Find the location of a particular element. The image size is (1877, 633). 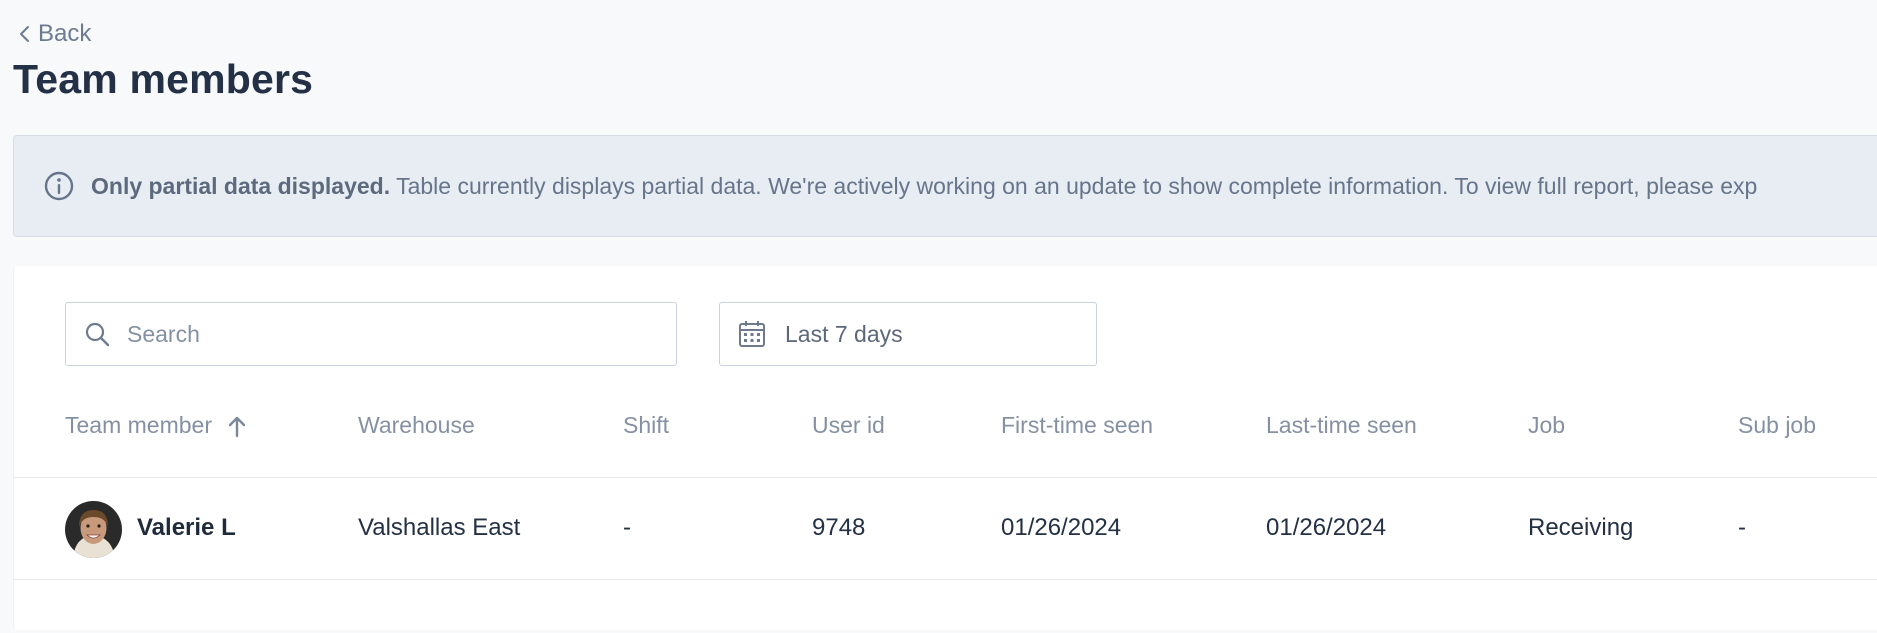

column-header-shift: Shift is located at coordinates (646, 425).